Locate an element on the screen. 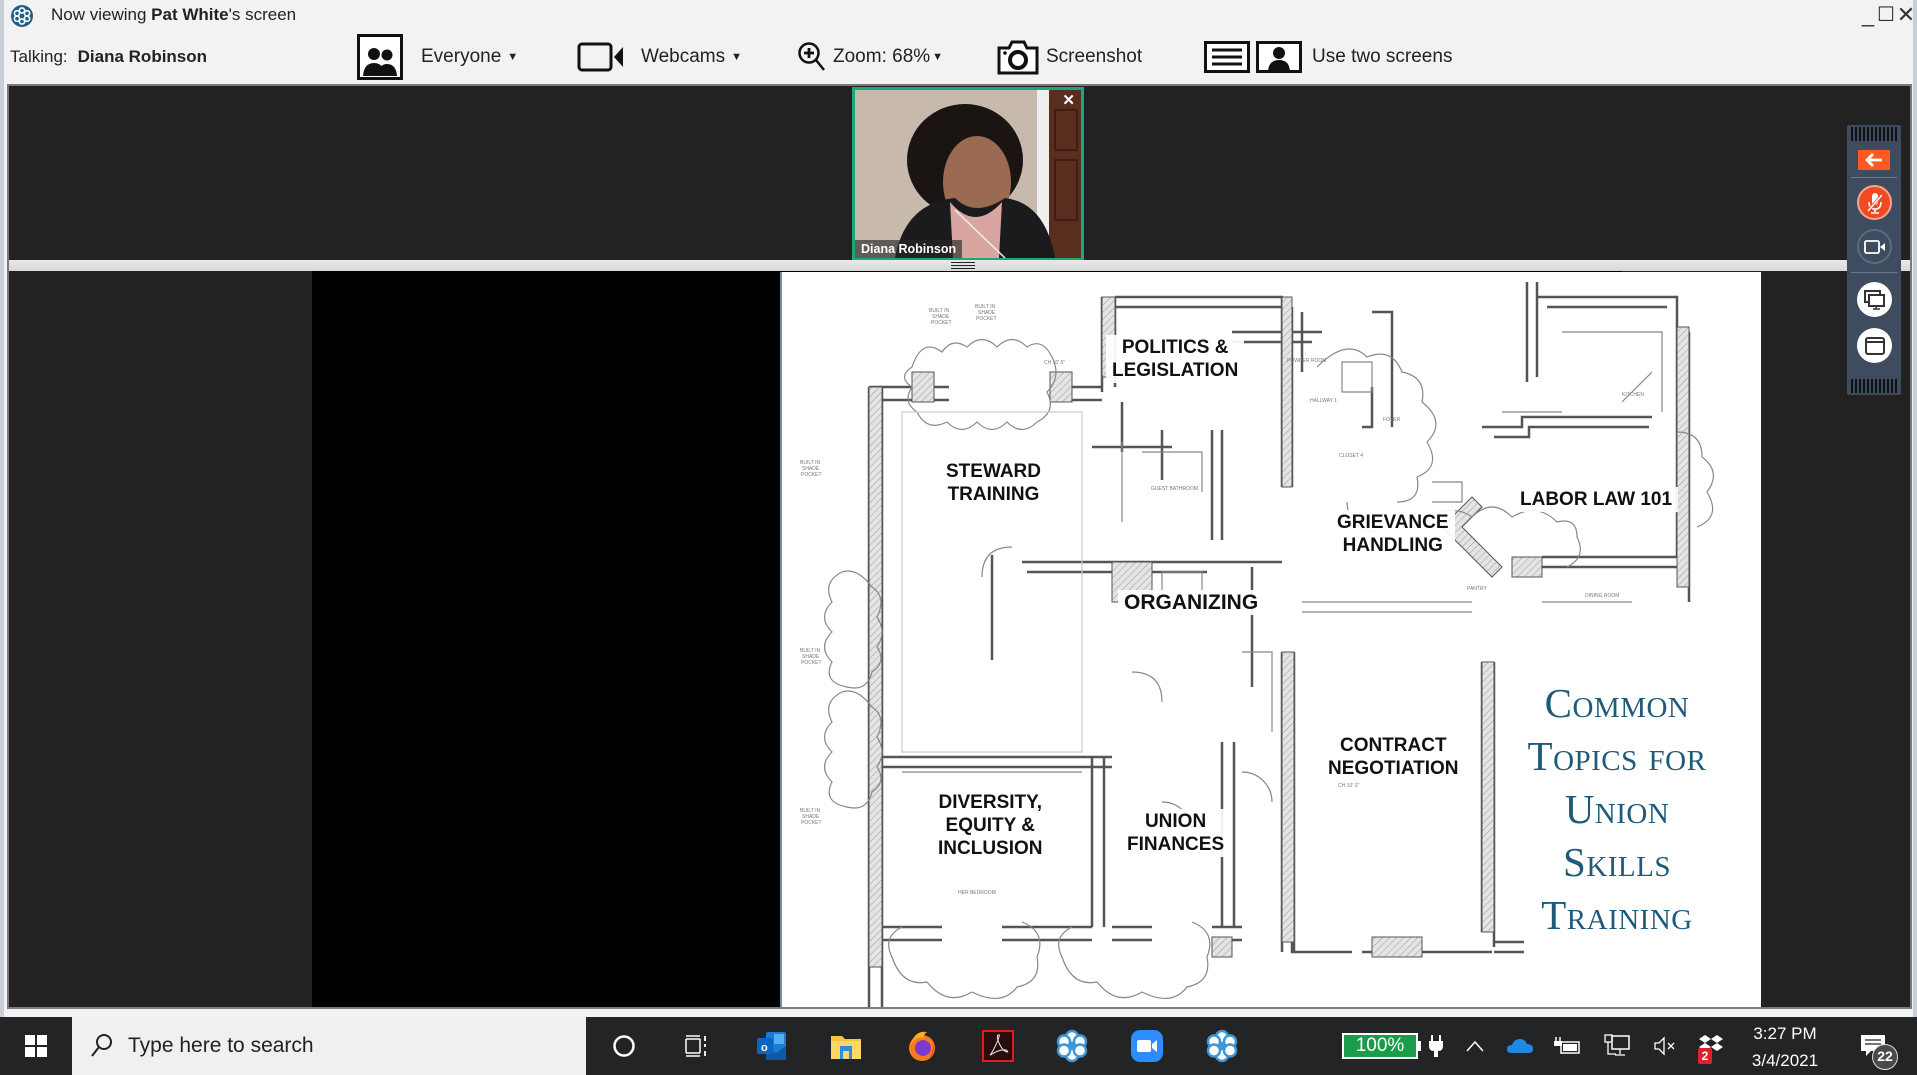 Image resolution: width=1917 pixels, height=1075 pixels. start-button is located at coordinates (36, 1046).